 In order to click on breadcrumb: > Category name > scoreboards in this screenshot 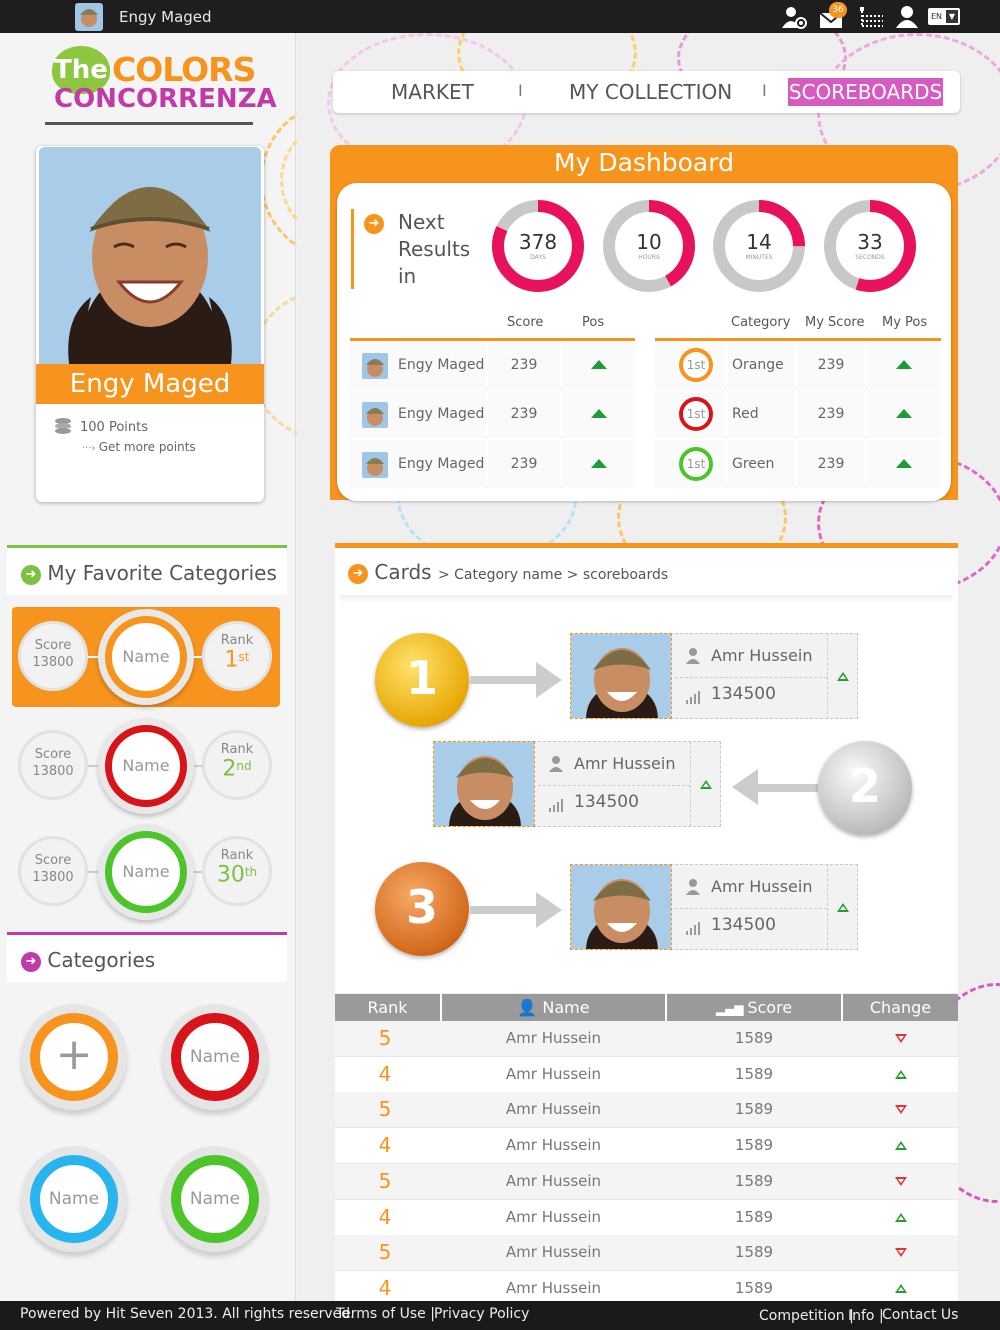, I will do `click(553, 575)`.